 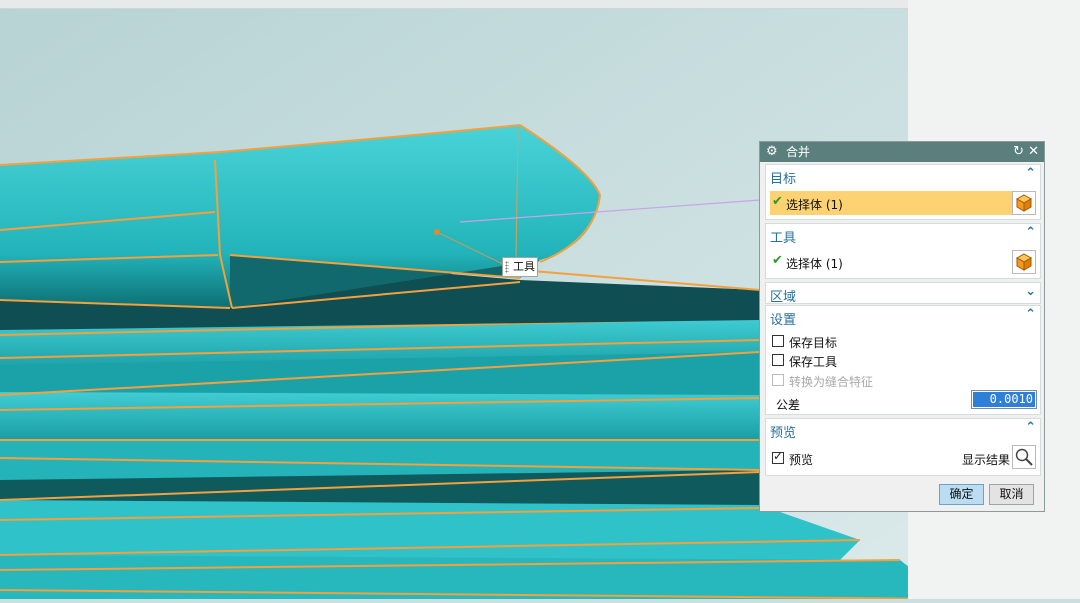 I want to click on tool-section: 工具 ⌃ ✔ 选择体 (1), so click(x=903, y=251).